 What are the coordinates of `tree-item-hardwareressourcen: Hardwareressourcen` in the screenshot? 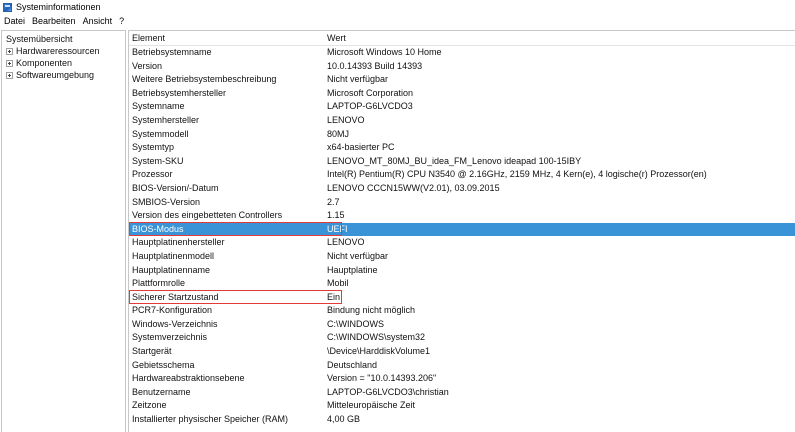 It's located at (63, 51).